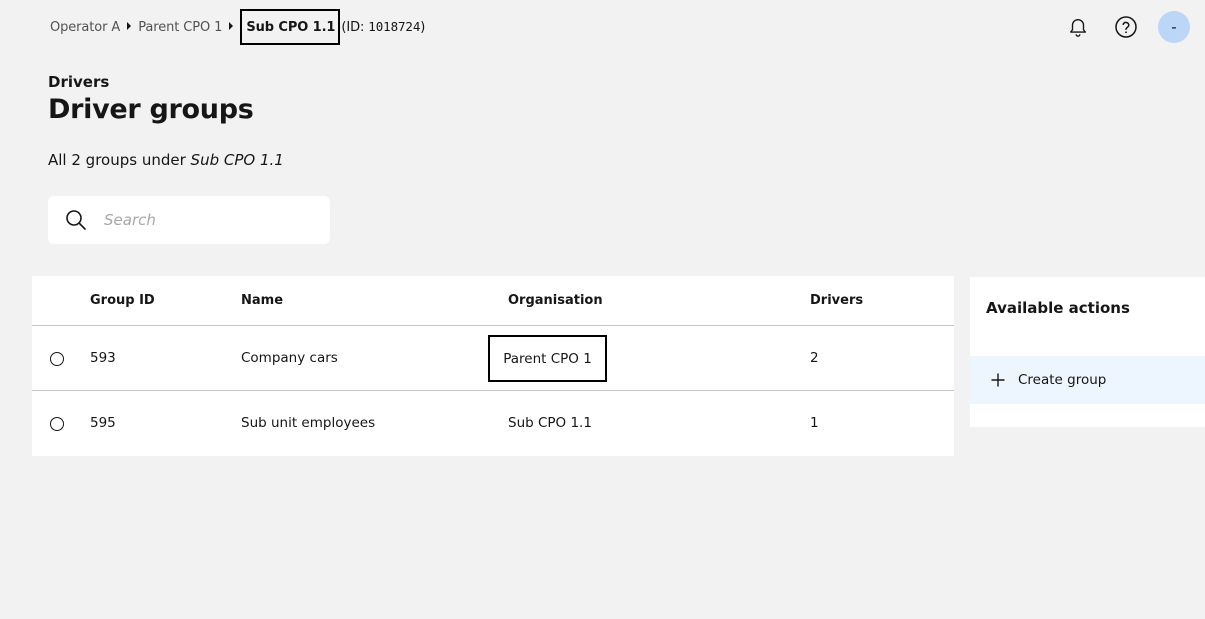  Describe the element at coordinates (998, 380) in the screenshot. I see `plus-icon` at that location.